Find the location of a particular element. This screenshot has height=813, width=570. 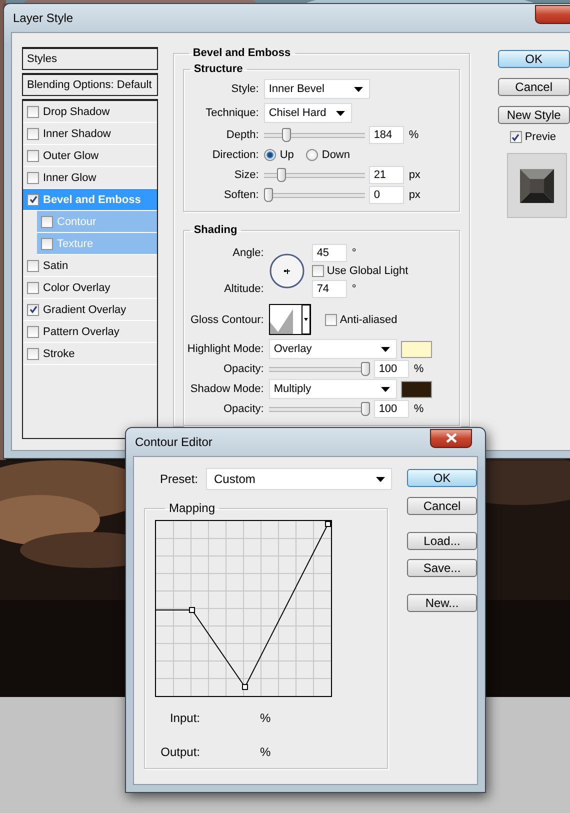

dropdown: Multiply is located at coordinates (332, 389).